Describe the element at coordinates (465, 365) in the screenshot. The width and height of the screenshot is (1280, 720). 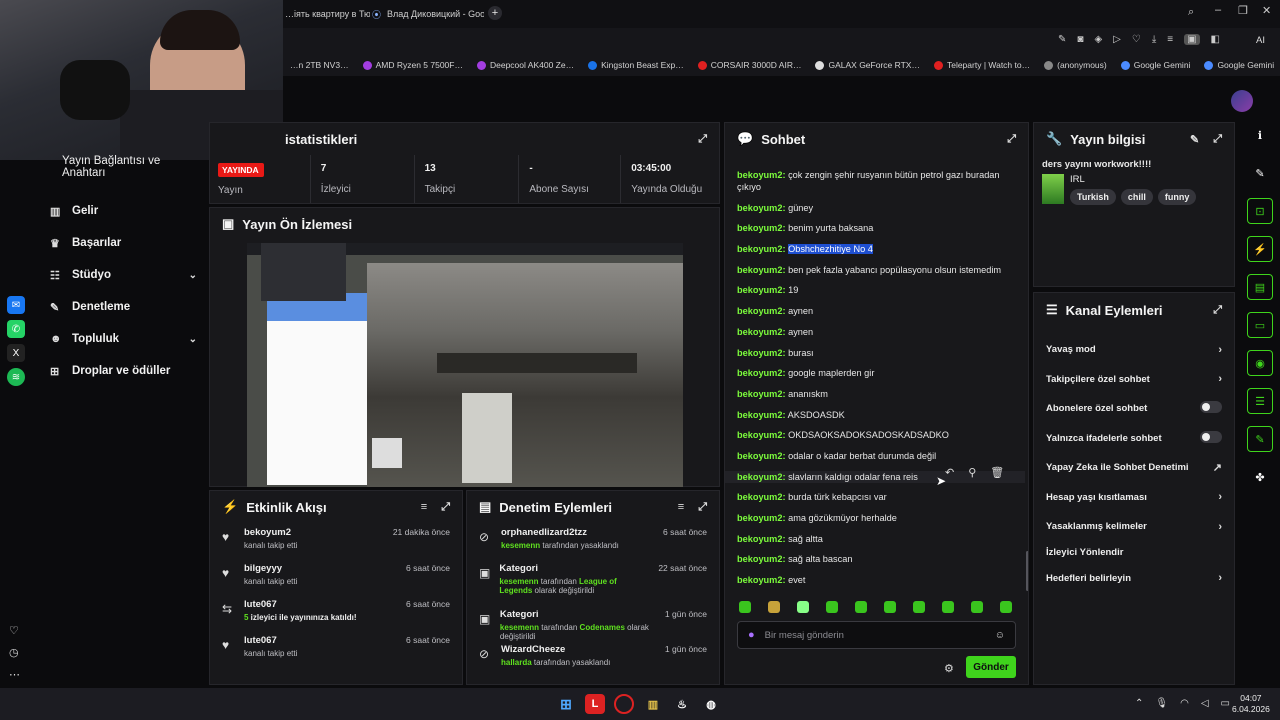
I see `preview-video` at that location.